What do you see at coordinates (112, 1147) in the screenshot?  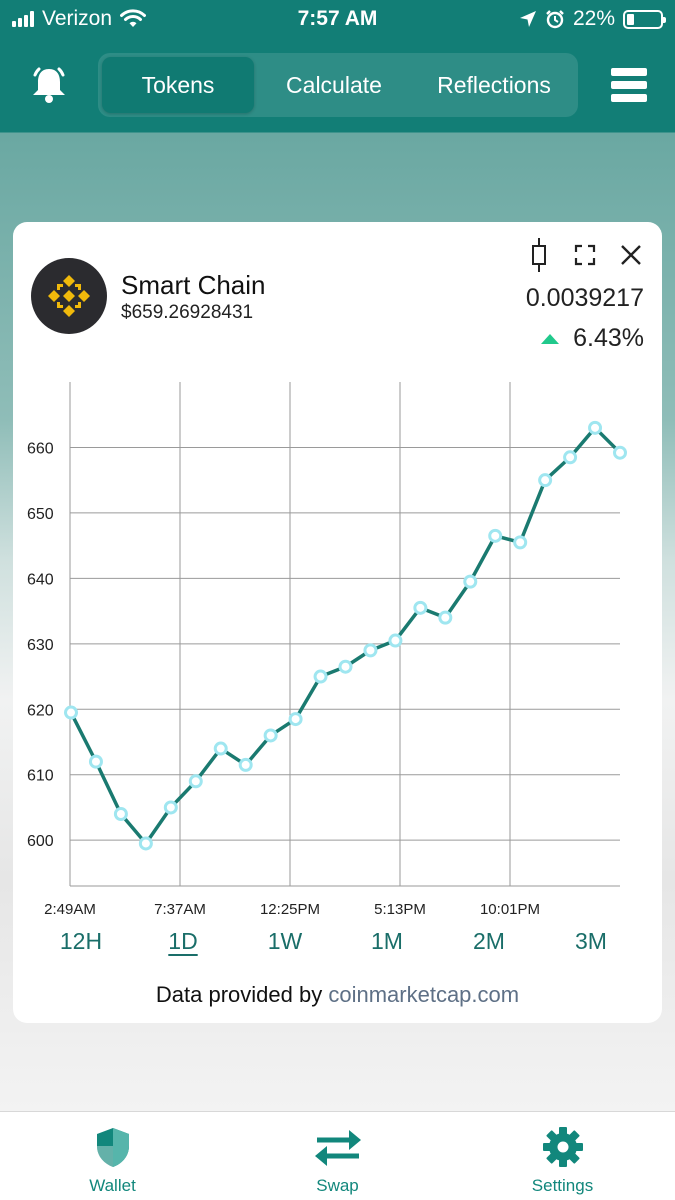 I see `shield-icon` at bounding box center [112, 1147].